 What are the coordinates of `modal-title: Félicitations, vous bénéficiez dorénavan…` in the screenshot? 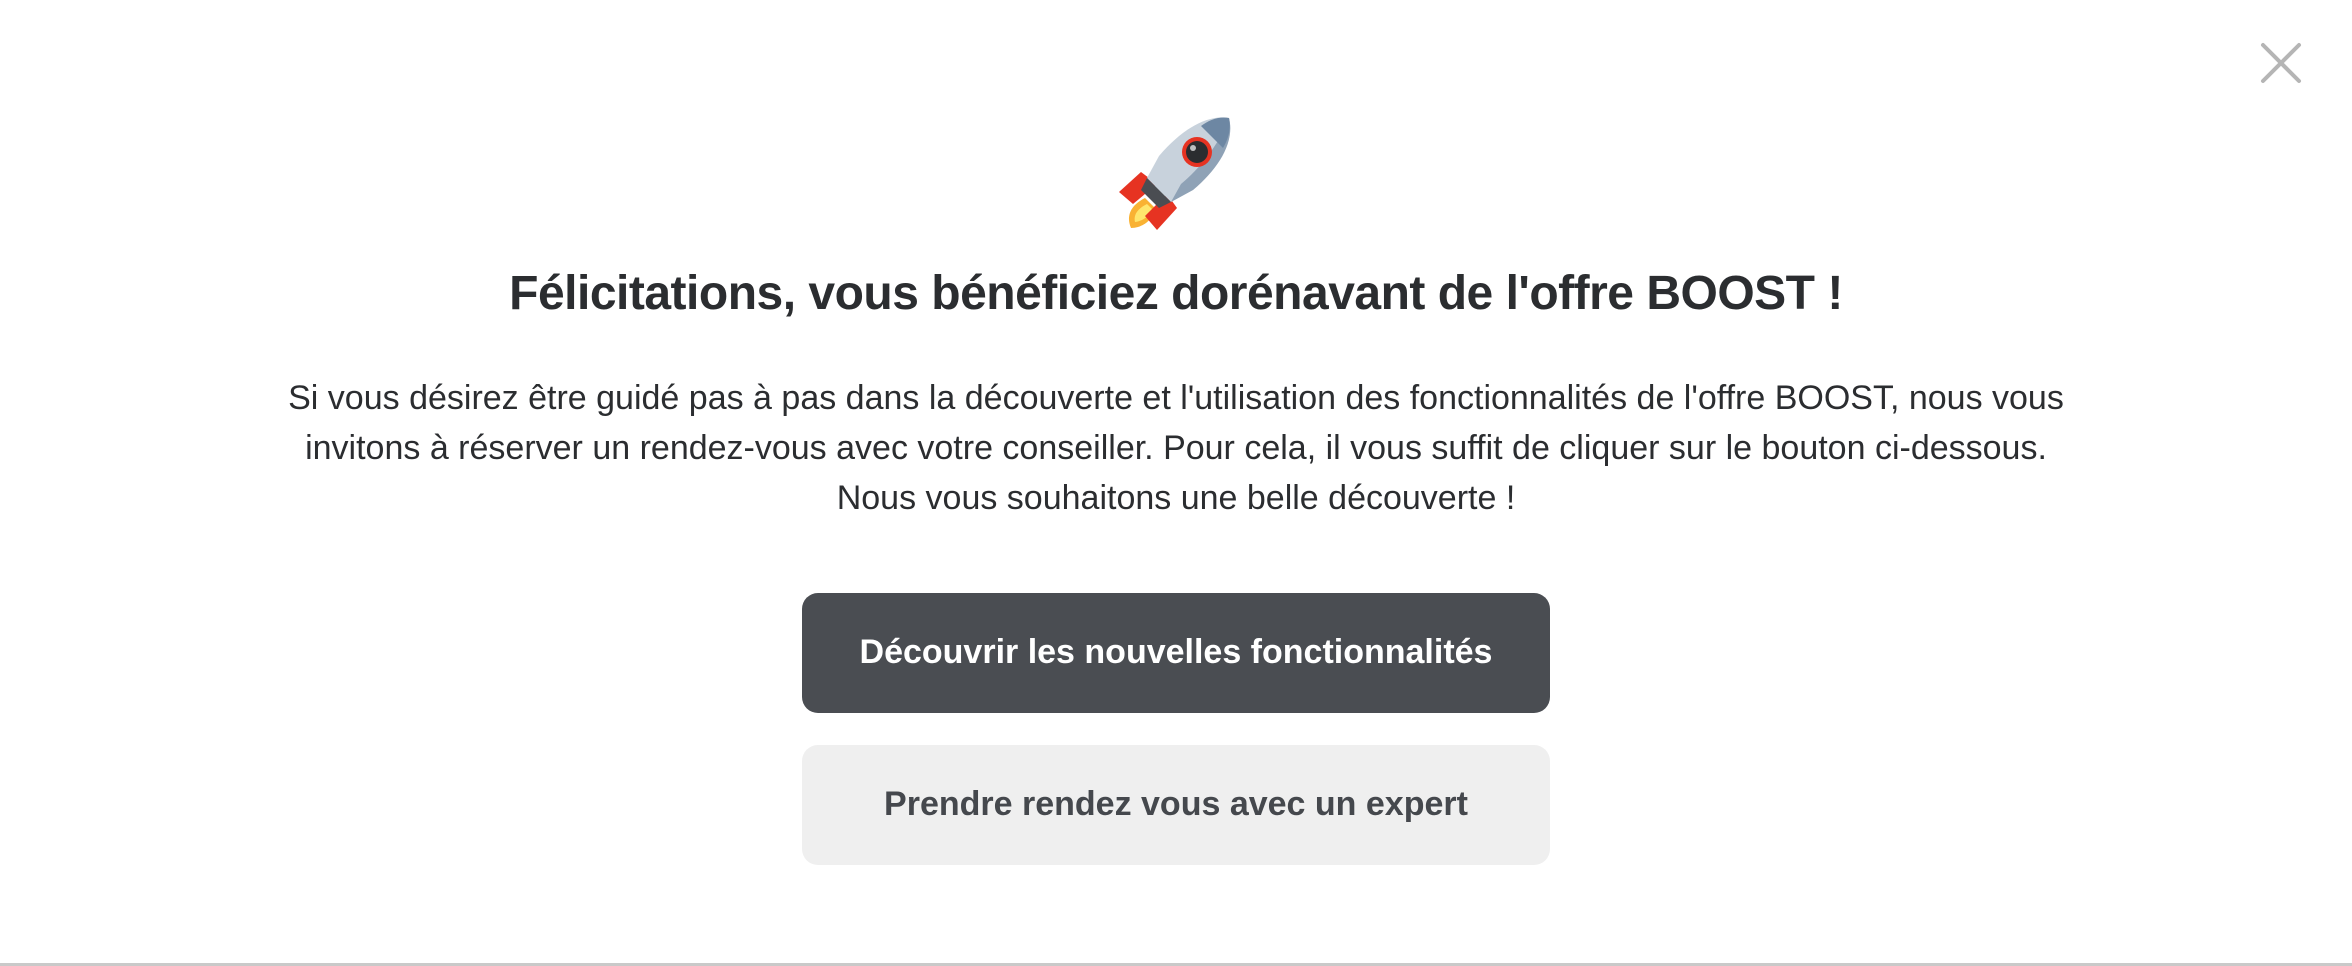 It's located at (1176, 293).